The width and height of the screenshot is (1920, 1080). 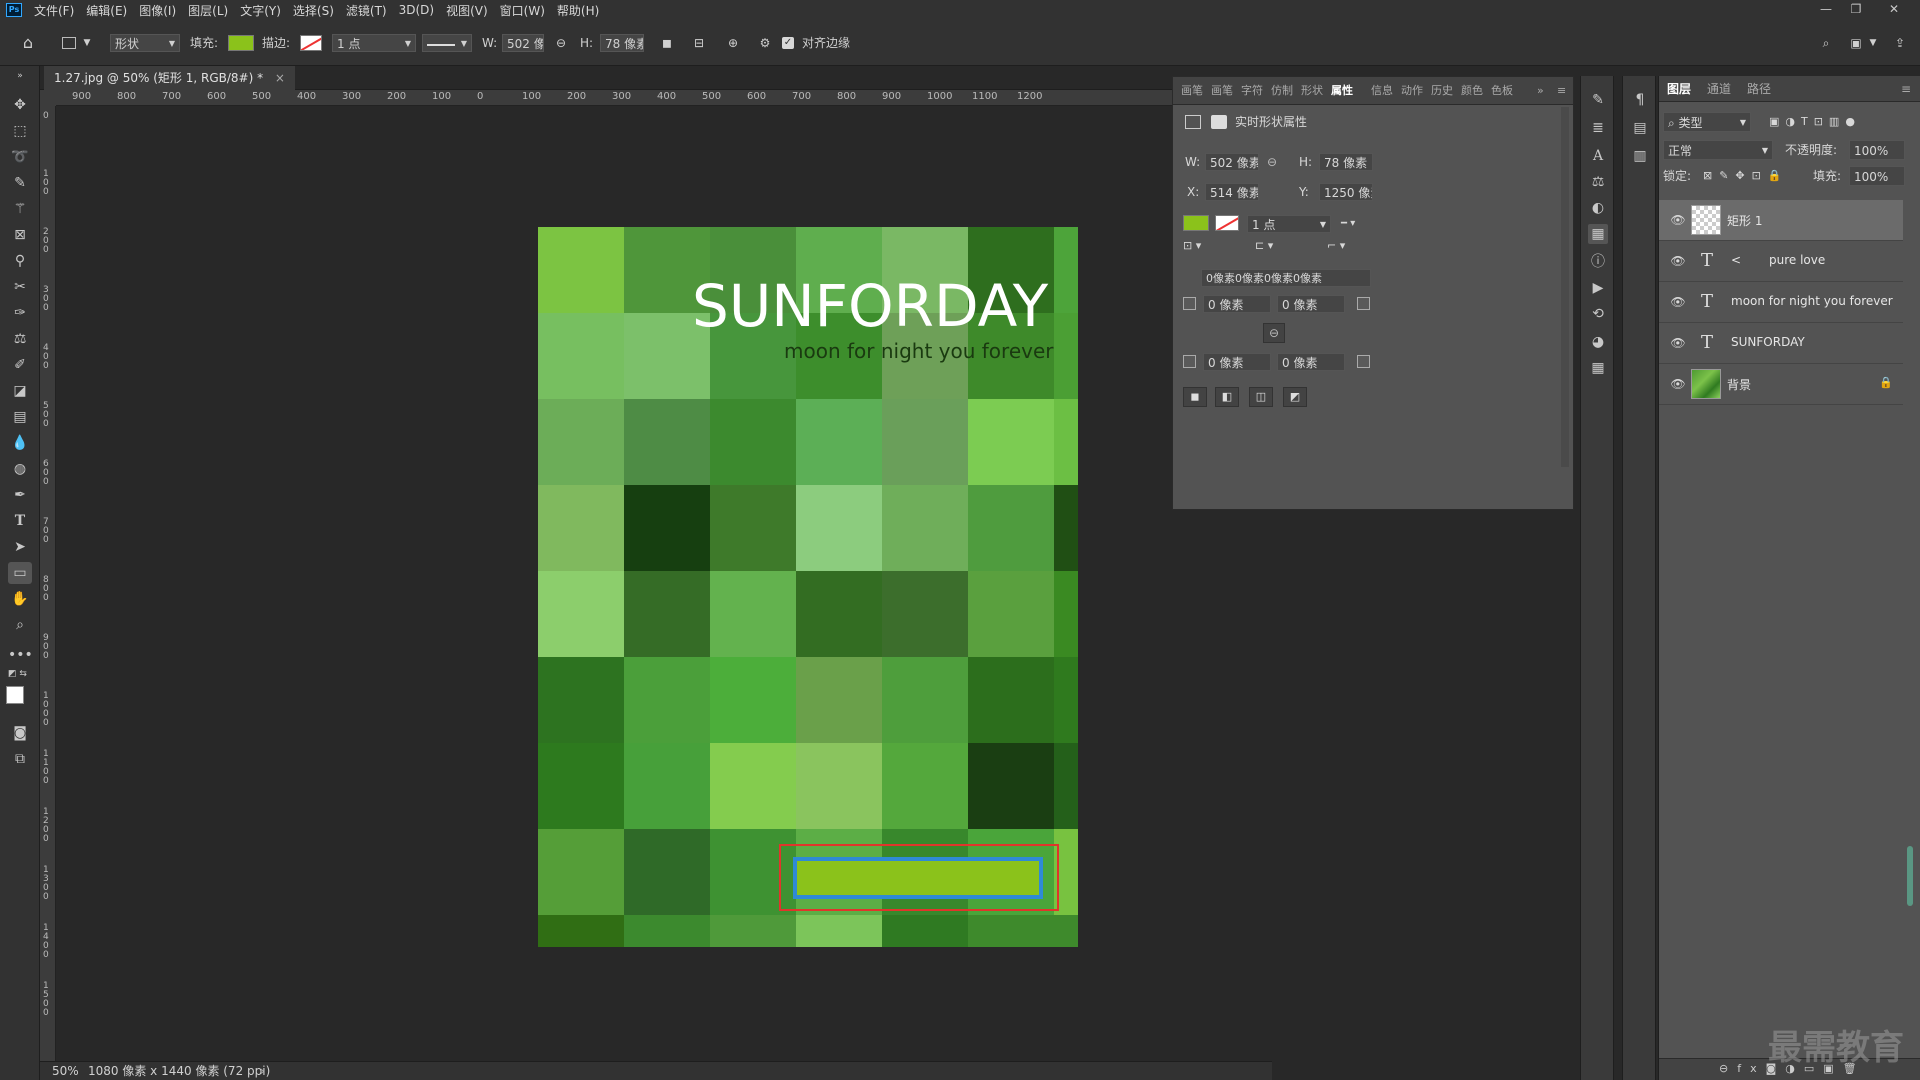 What do you see at coordinates (870, 306) in the screenshot?
I see `artwork-title-text: SUNFORDAY` at bounding box center [870, 306].